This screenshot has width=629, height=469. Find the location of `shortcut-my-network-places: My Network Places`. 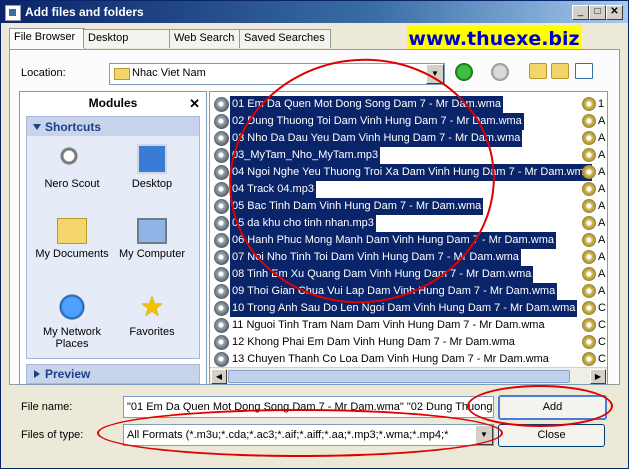

shortcut-my-network-places: My Network Places is located at coordinates (72, 321).